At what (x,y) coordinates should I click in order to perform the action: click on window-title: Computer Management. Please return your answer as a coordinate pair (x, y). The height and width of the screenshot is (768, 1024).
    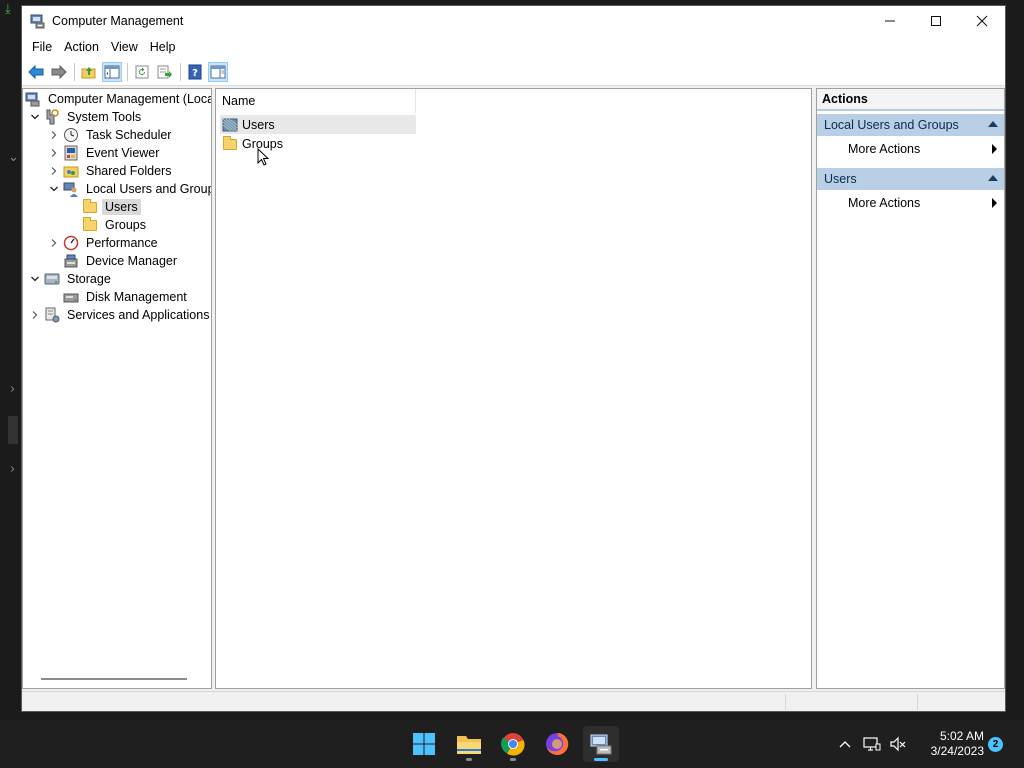
    Looking at the image, I should click on (118, 21).